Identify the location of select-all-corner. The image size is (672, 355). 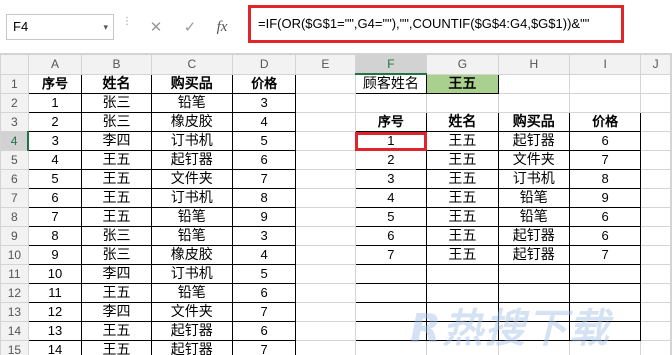
(14, 64).